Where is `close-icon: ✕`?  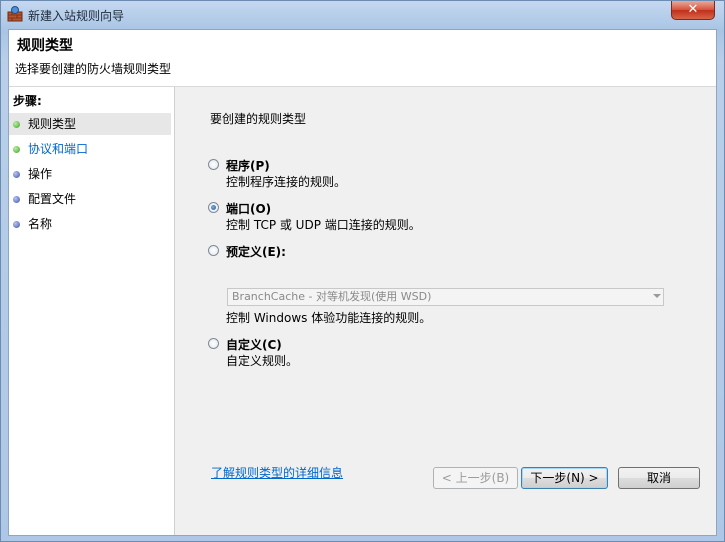
close-icon: ✕ is located at coordinates (693, 9).